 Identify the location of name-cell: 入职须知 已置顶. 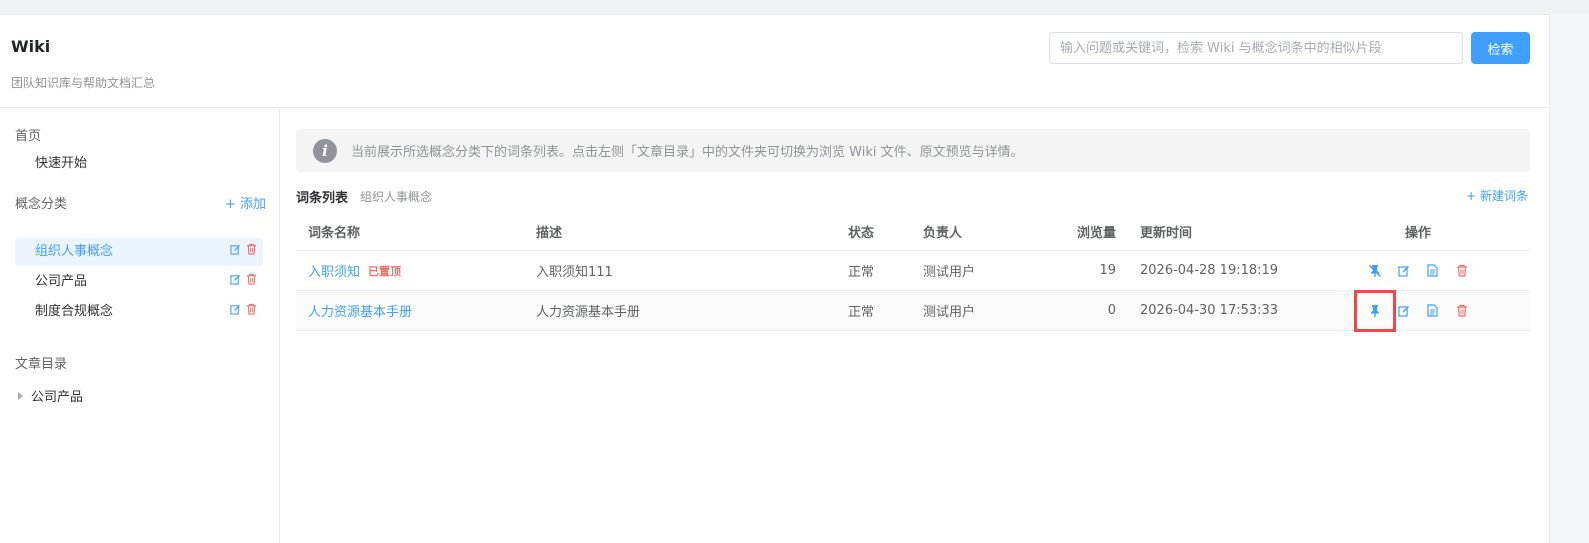
(354, 270).